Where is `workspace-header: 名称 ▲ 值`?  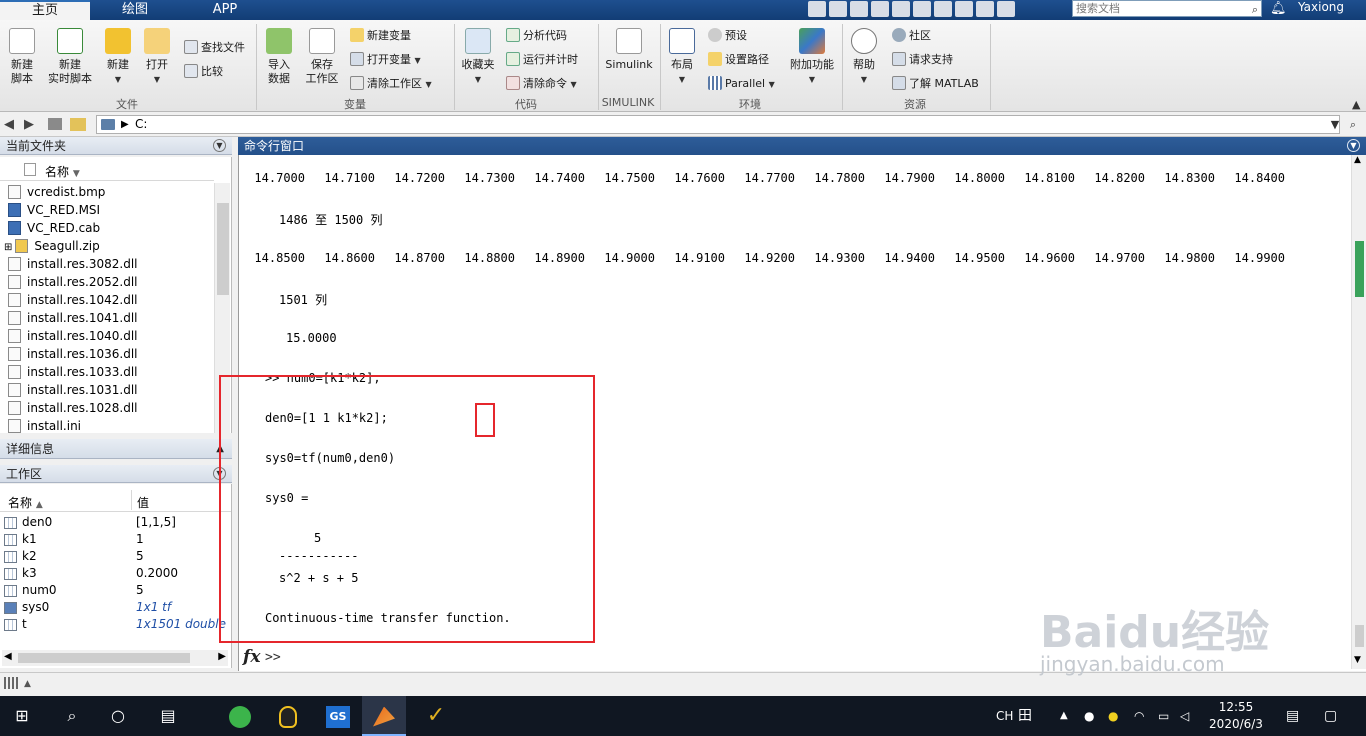 workspace-header: 名称 ▲ 值 is located at coordinates (115, 500).